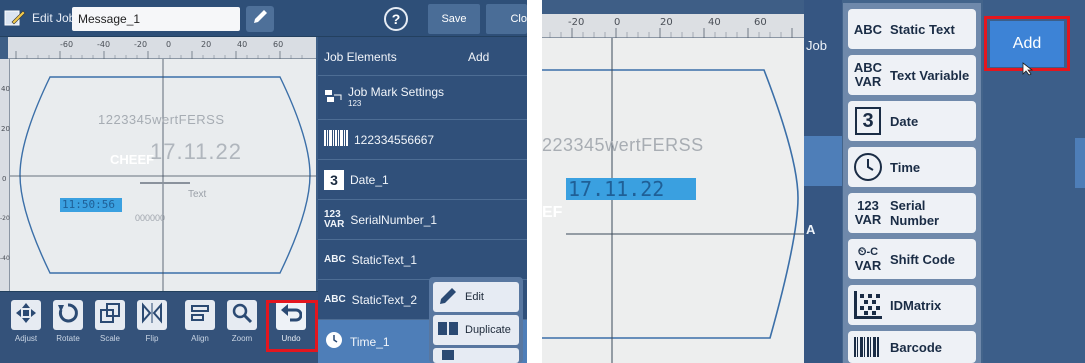  What do you see at coordinates (448, 355) in the screenshot?
I see `trash-icon` at bounding box center [448, 355].